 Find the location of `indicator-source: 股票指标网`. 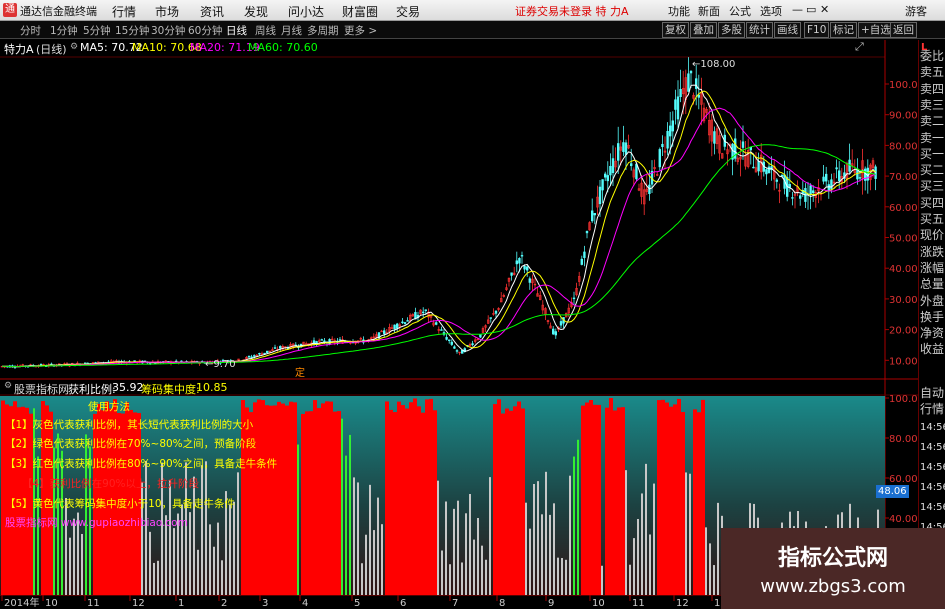

indicator-source: 股票指标网 is located at coordinates (41, 389).